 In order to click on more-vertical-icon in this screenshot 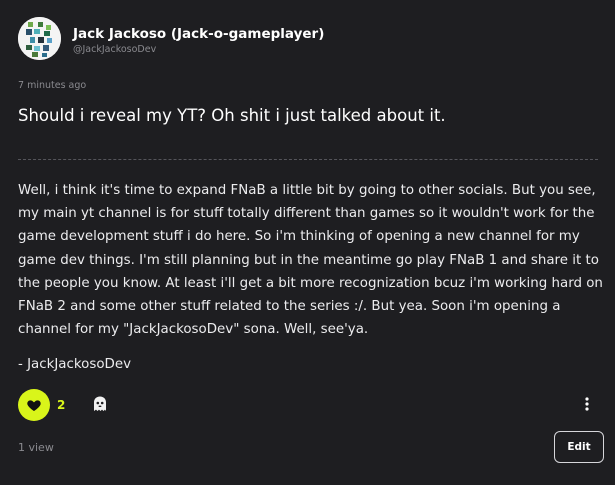, I will do `click(587, 404)`.